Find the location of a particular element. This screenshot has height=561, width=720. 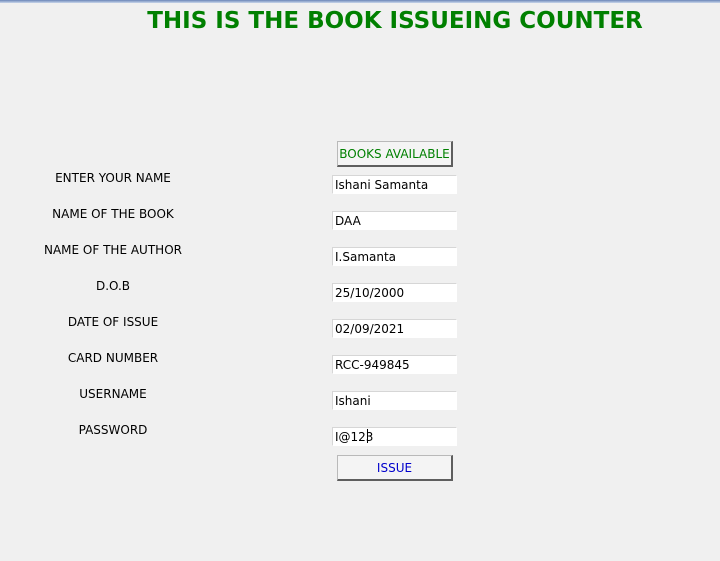

name-label: ENTER YOUR NAME is located at coordinates (113, 178).